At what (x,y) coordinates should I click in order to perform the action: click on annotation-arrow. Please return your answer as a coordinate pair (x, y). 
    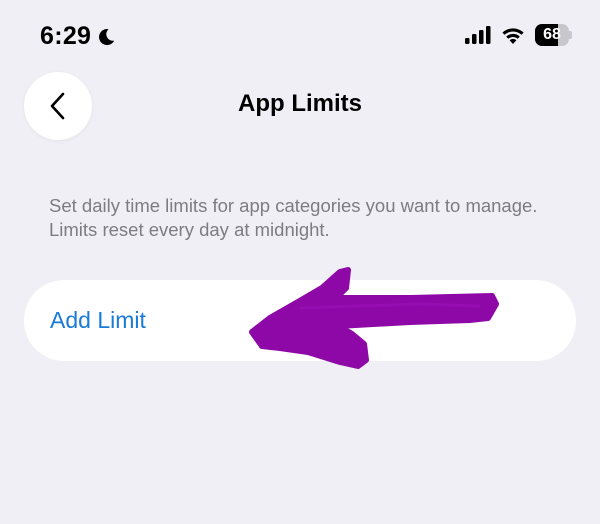
    Looking at the image, I should click on (374, 318).